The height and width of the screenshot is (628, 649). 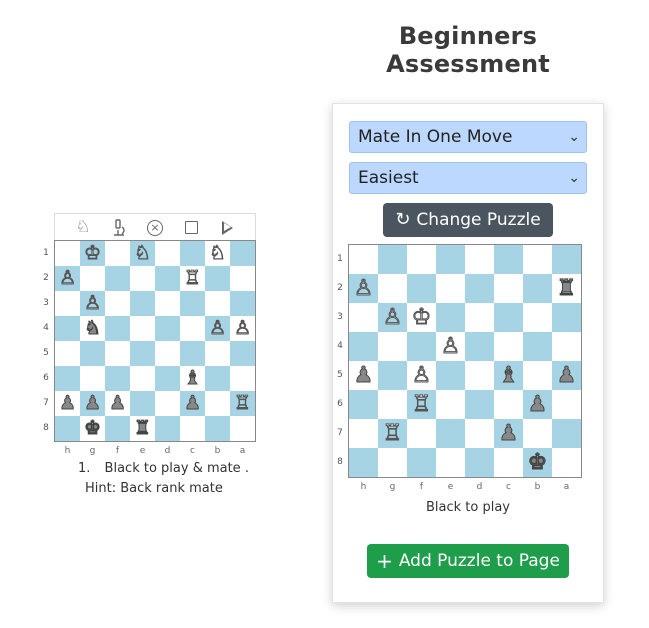 What do you see at coordinates (421, 433) in the screenshot?
I see `board-square-f7` at bounding box center [421, 433].